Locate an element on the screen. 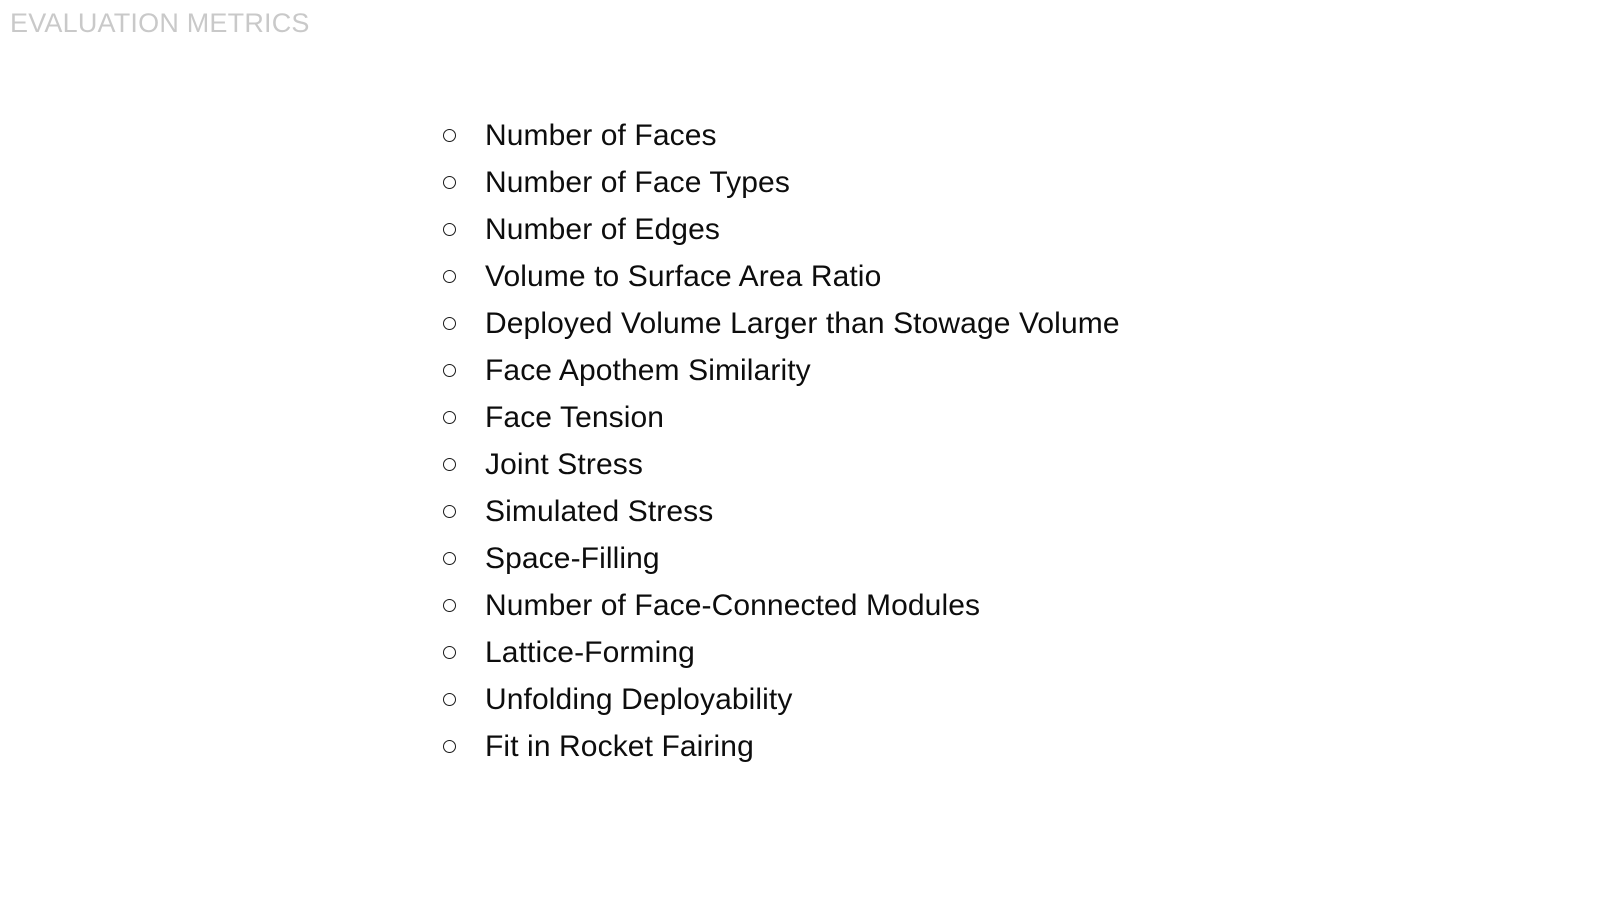 This screenshot has height=900, width=1600. list-item: Unfolding Deployability is located at coordinates (781, 699).